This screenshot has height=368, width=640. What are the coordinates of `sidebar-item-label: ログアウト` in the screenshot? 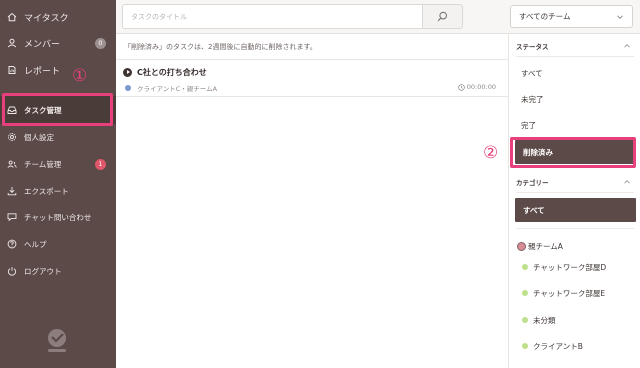 It's located at (43, 271).